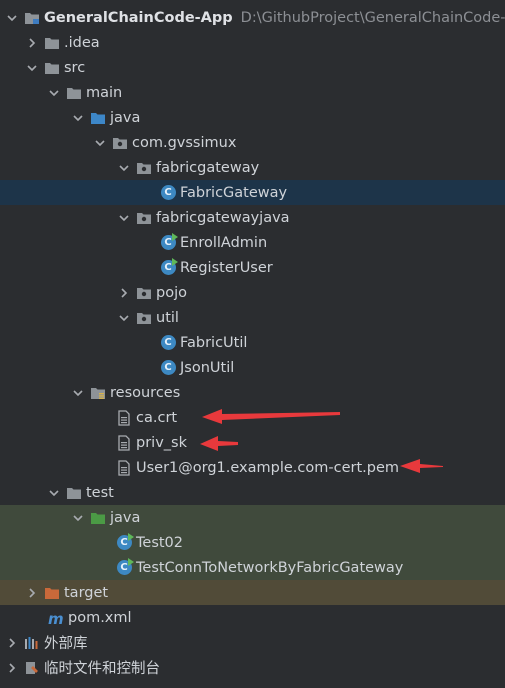  Describe the element at coordinates (214, 342) in the screenshot. I see `tree-label: FabricUtil` at that location.